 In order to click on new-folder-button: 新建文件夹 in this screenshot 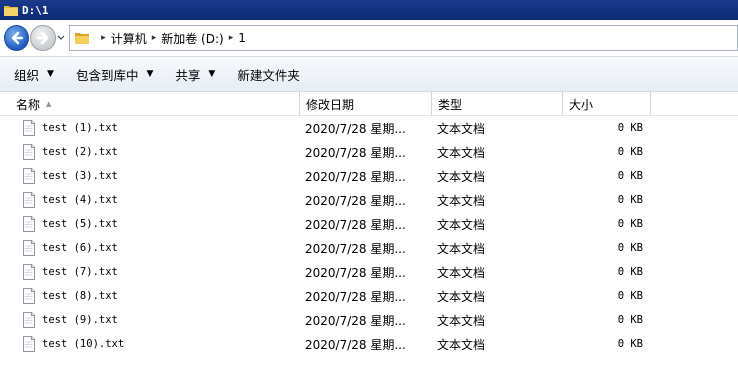, I will do `click(268, 74)`.